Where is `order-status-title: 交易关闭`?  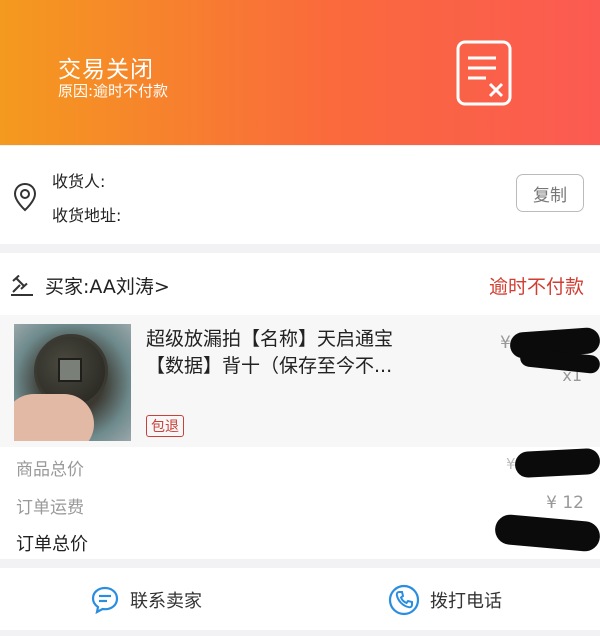
order-status-title: 交易关闭 is located at coordinates (106, 70).